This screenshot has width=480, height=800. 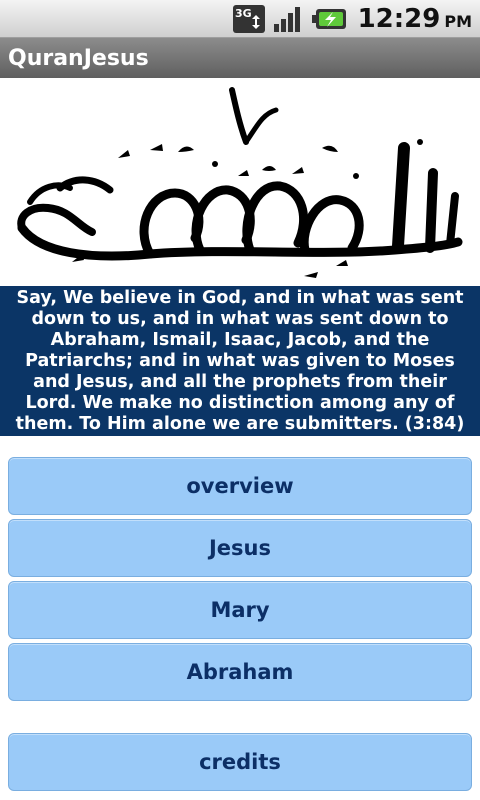 What do you see at coordinates (240, 548) in the screenshot?
I see `jesus-button: Jesus` at bounding box center [240, 548].